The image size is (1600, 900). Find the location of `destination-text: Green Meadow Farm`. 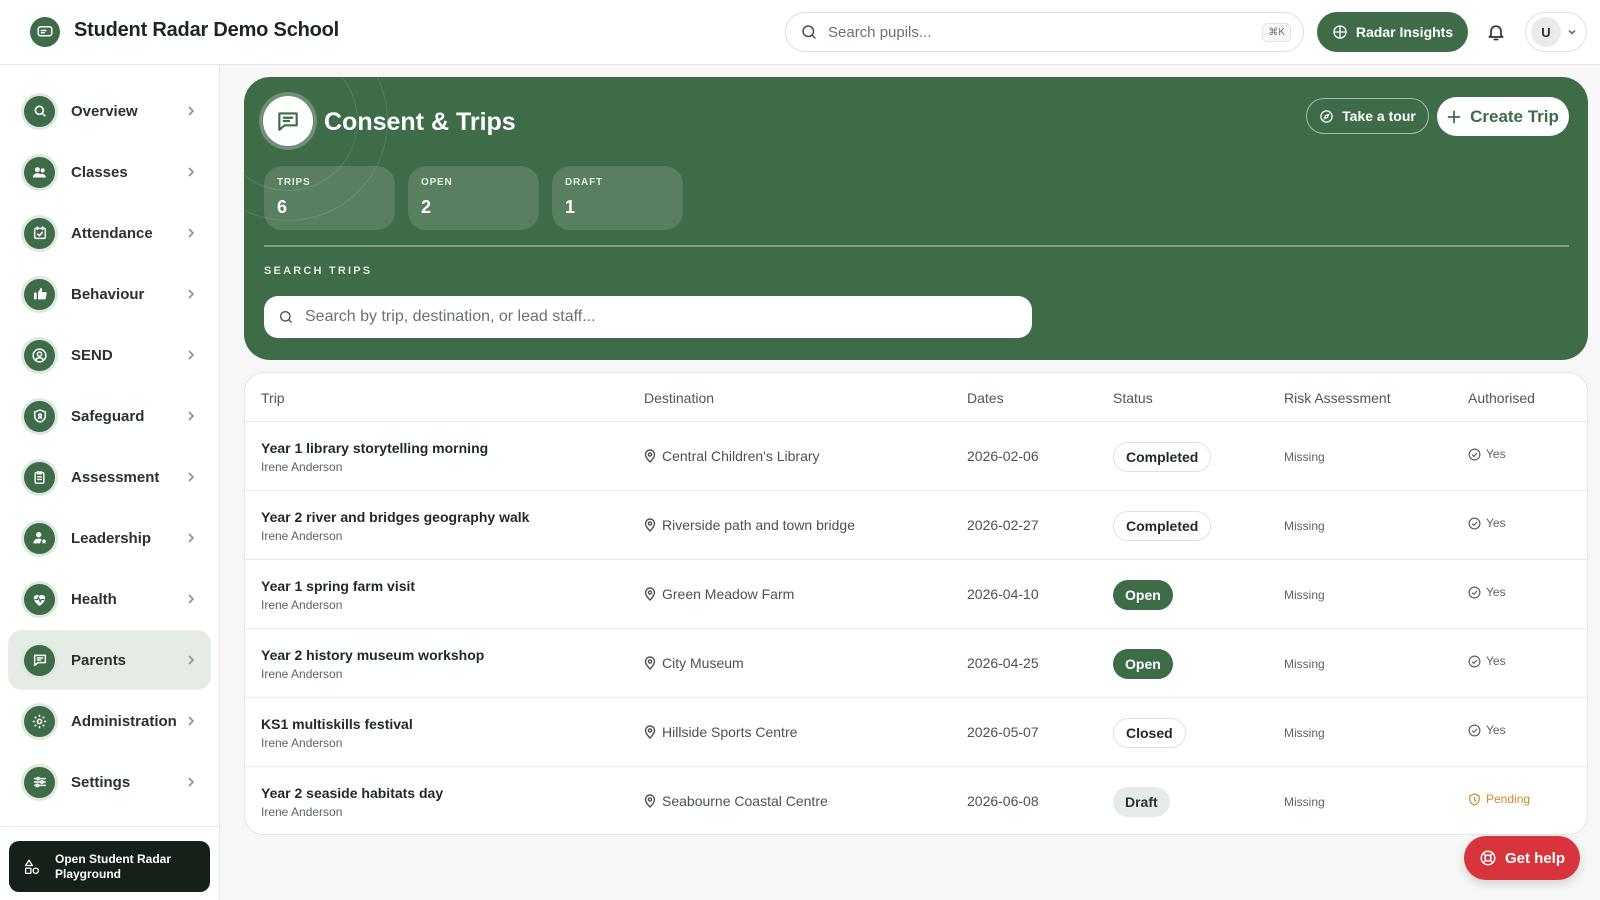

destination-text: Green Meadow Farm is located at coordinates (728, 594).